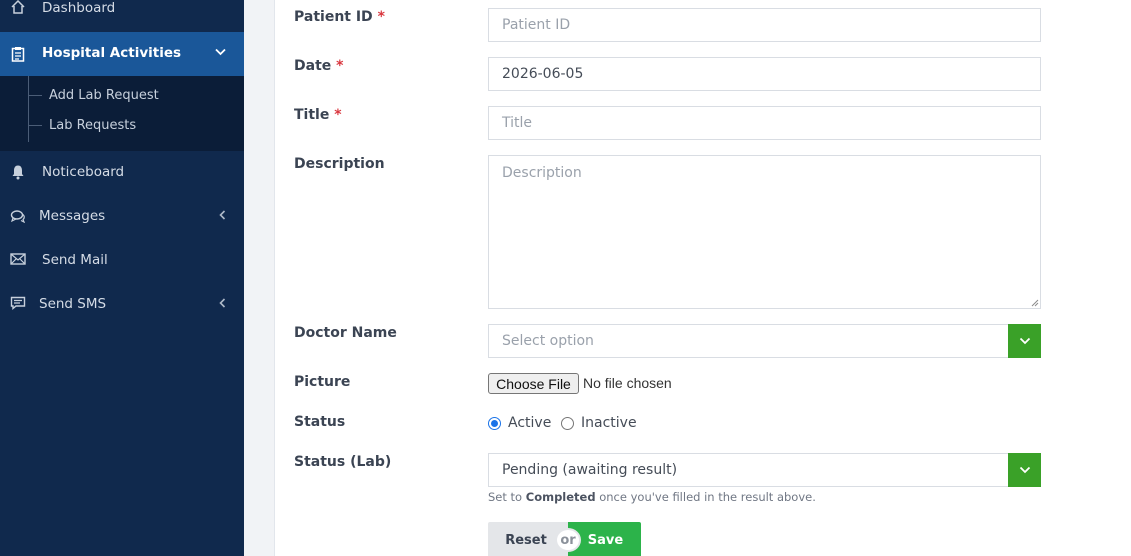 The width and height of the screenshot is (1131, 556). I want to click on picture-label: Picture, so click(322, 382).